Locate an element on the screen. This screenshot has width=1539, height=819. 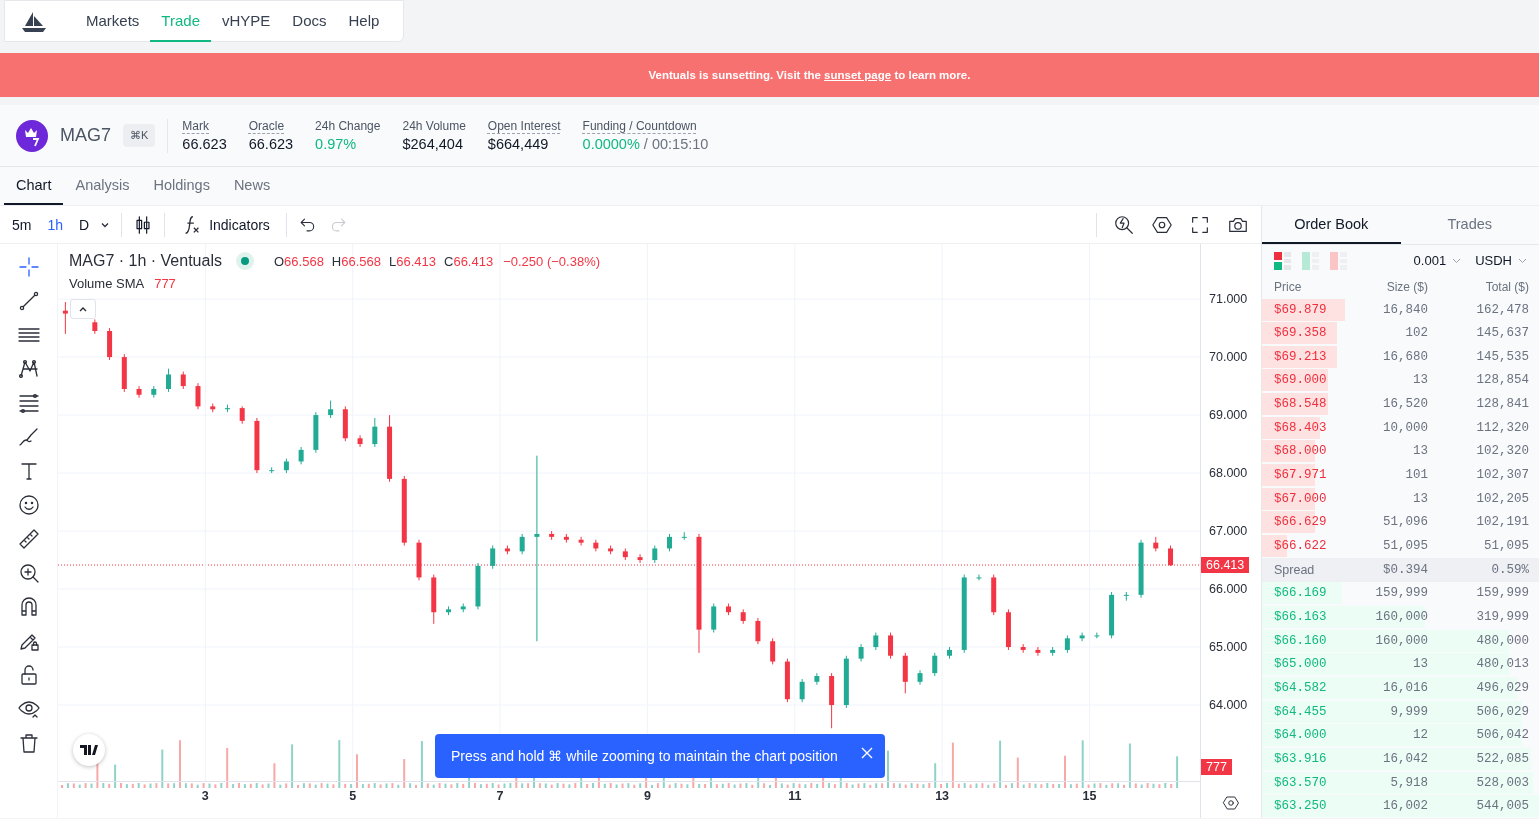
interval-button: D is located at coordinates (84, 224).